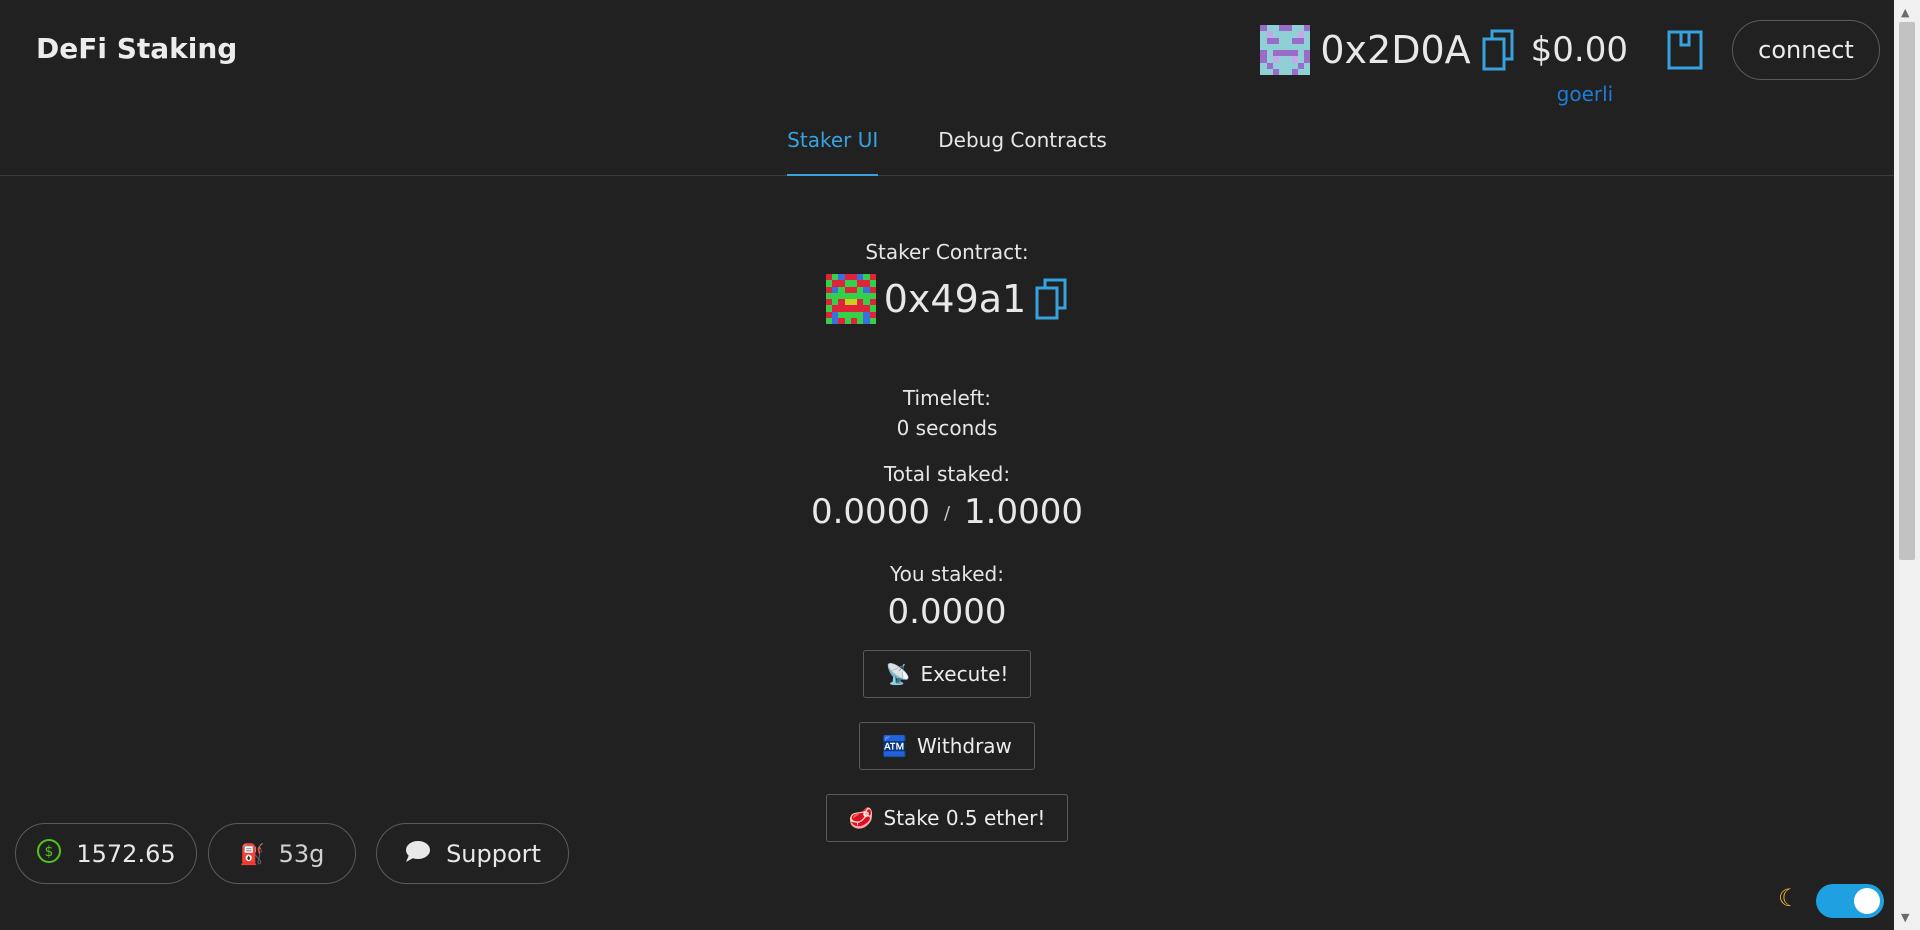 This screenshot has height=930, width=1920. I want to click on timeleft-value: 0 seconds, so click(947, 428).